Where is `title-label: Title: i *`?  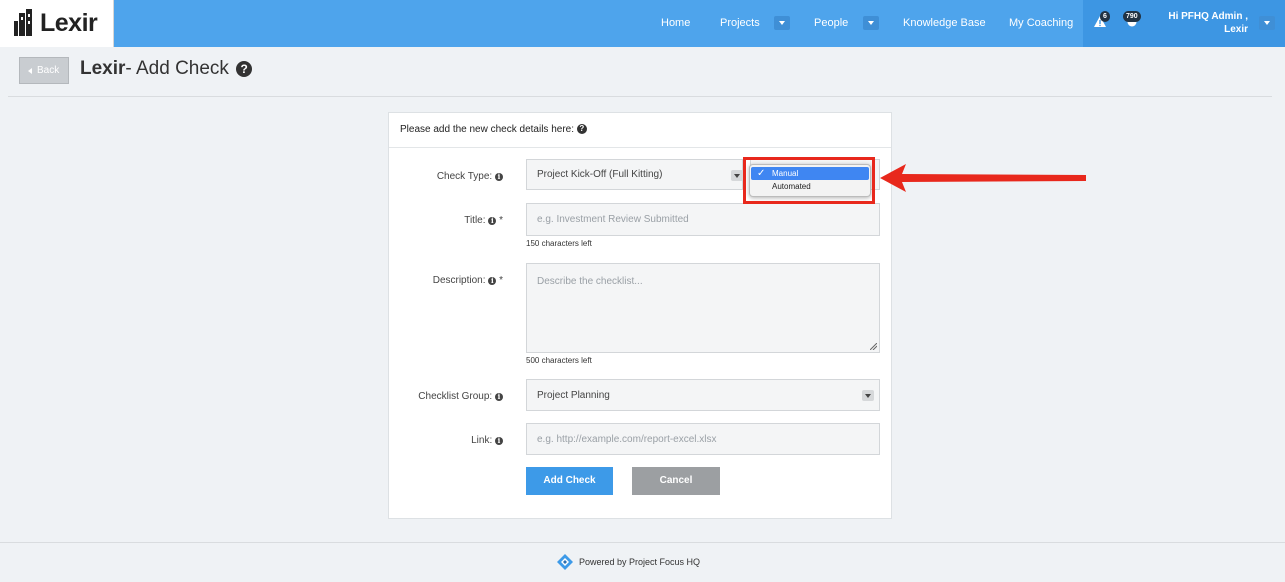 title-label: Title: i * is located at coordinates (461, 220).